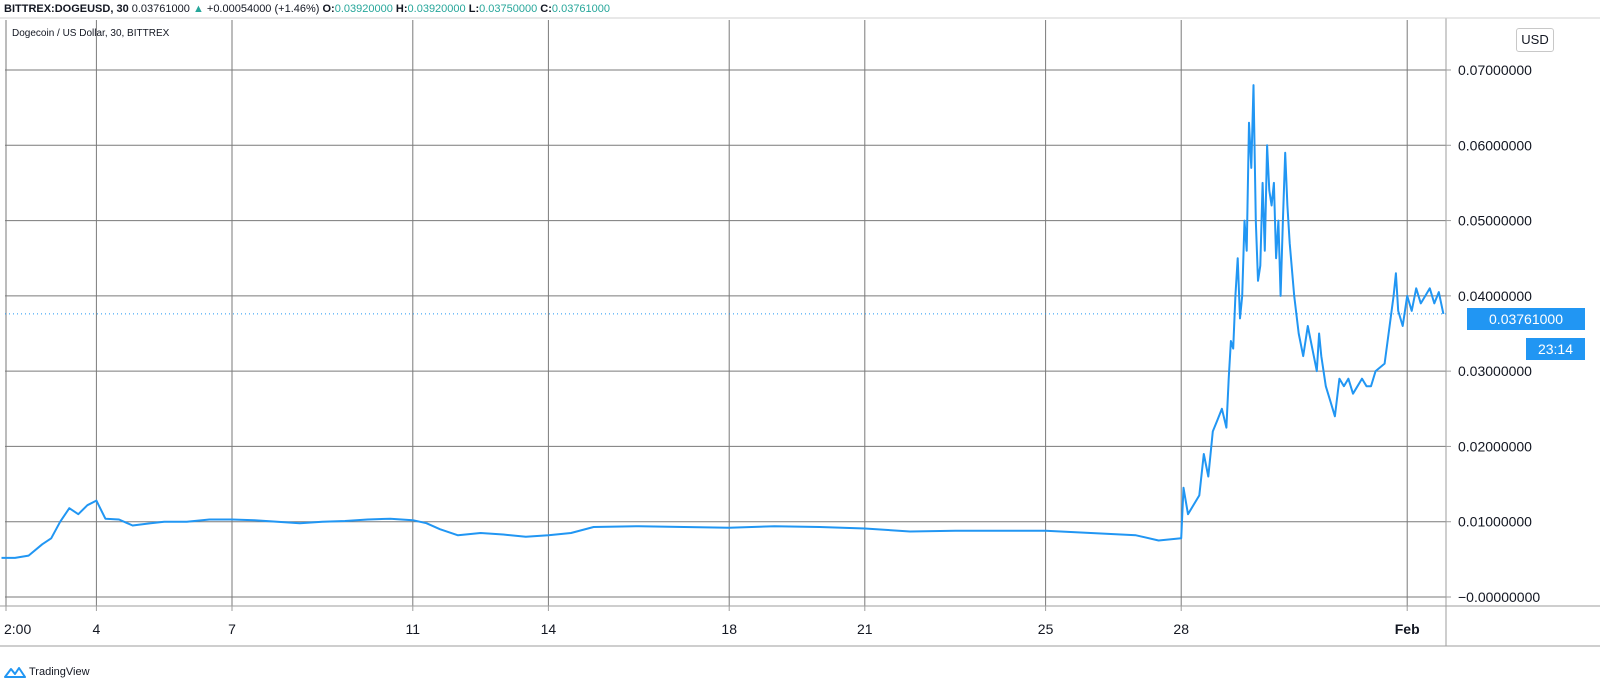  I want to click on x-tick-label: 11, so click(413, 629).